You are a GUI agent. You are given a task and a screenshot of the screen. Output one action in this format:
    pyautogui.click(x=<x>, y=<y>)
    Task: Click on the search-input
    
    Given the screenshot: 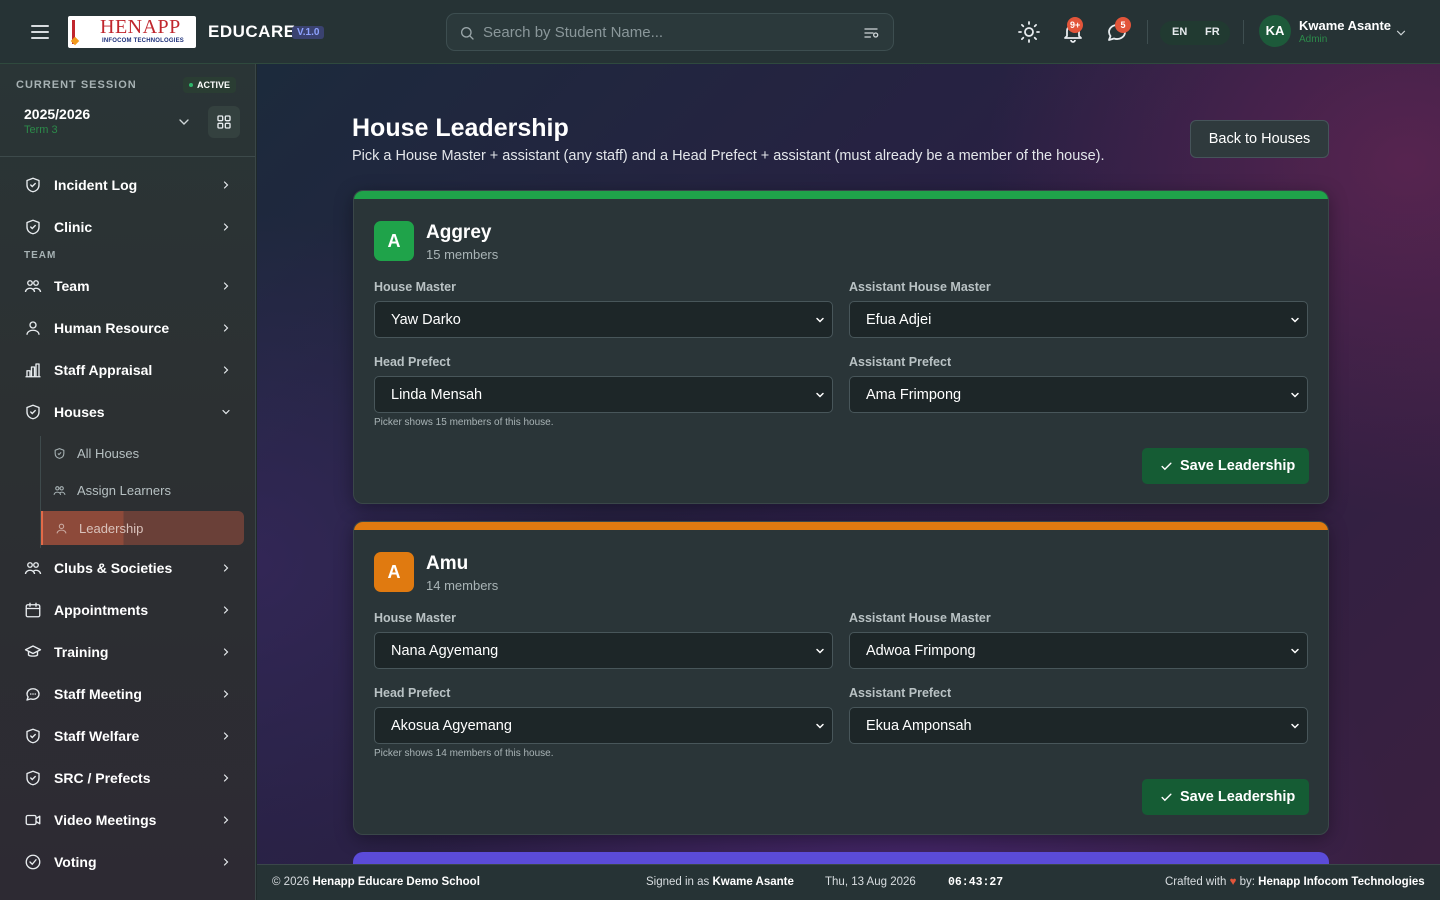 What is the action you would take?
    pyautogui.click(x=668, y=32)
    